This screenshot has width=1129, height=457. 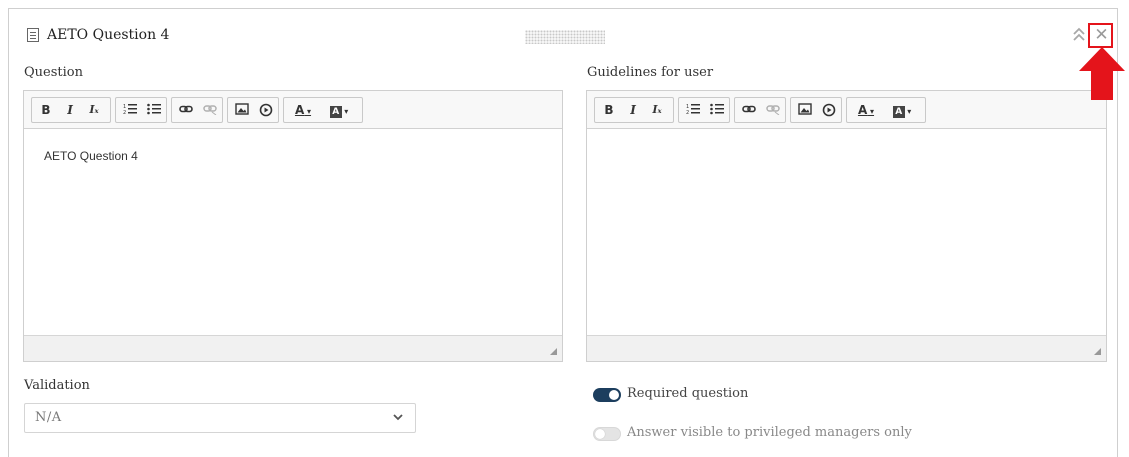 I want to click on validation-label: Validation, so click(x=57, y=385).